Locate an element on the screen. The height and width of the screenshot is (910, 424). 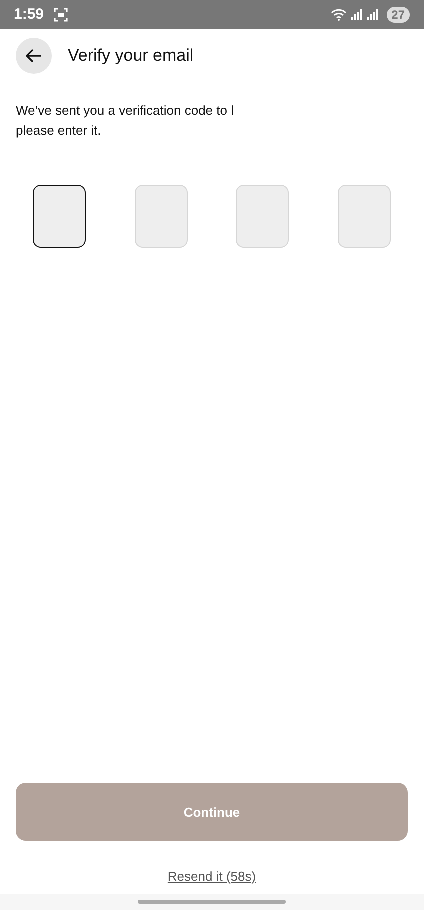
status-time: 1:59 is located at coordinates (29, 14).